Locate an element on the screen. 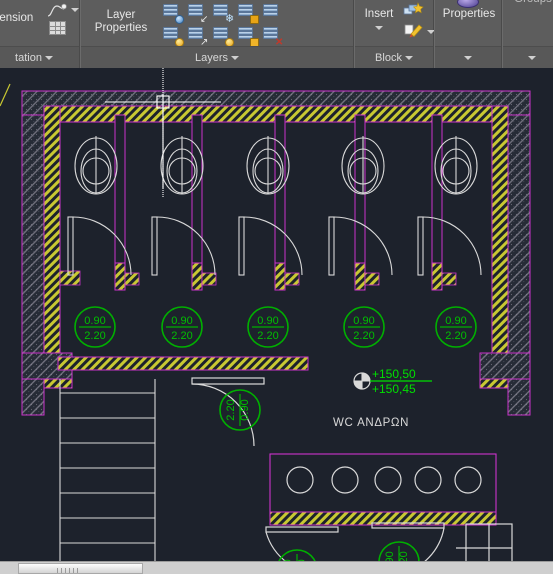  properties-label: Properties is located at coordinates (469, 14).